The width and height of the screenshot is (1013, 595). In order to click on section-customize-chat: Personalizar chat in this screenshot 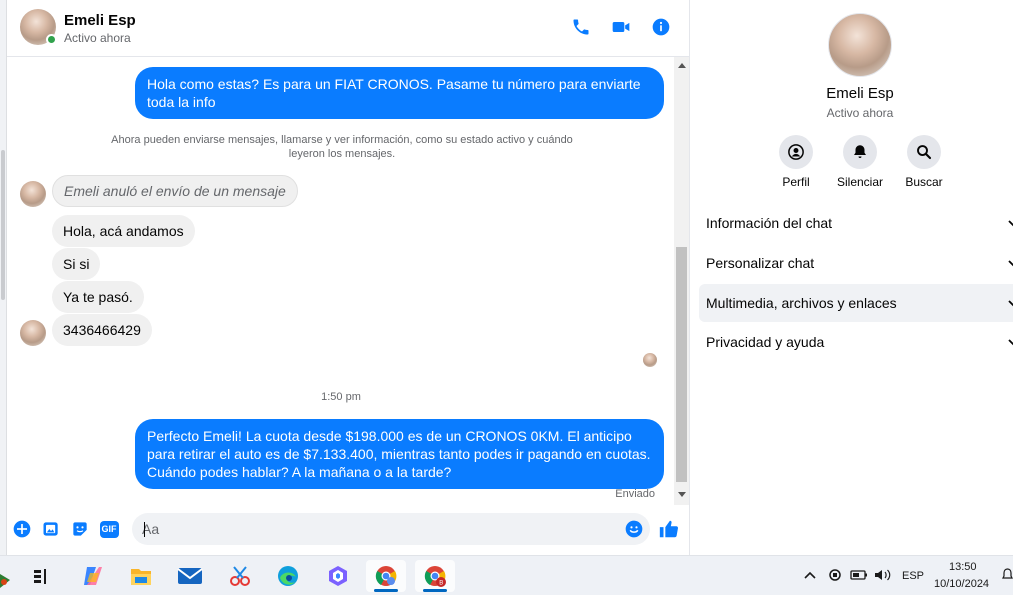, I will do `click(856, 263)`.